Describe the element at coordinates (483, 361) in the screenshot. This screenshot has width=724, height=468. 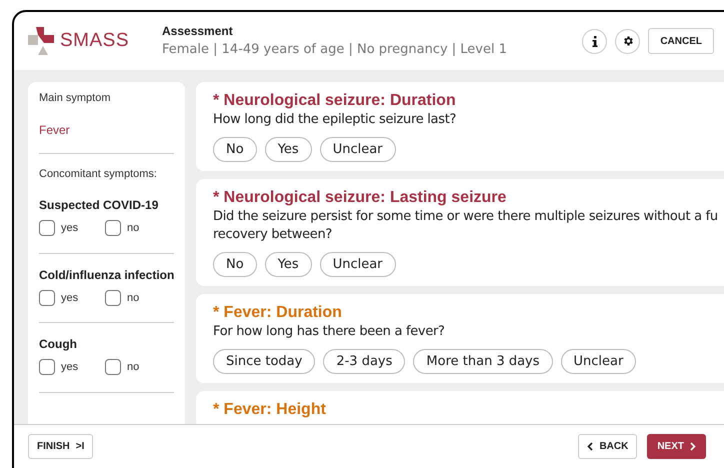
I see `answer-option: More than 3 days` at that location.